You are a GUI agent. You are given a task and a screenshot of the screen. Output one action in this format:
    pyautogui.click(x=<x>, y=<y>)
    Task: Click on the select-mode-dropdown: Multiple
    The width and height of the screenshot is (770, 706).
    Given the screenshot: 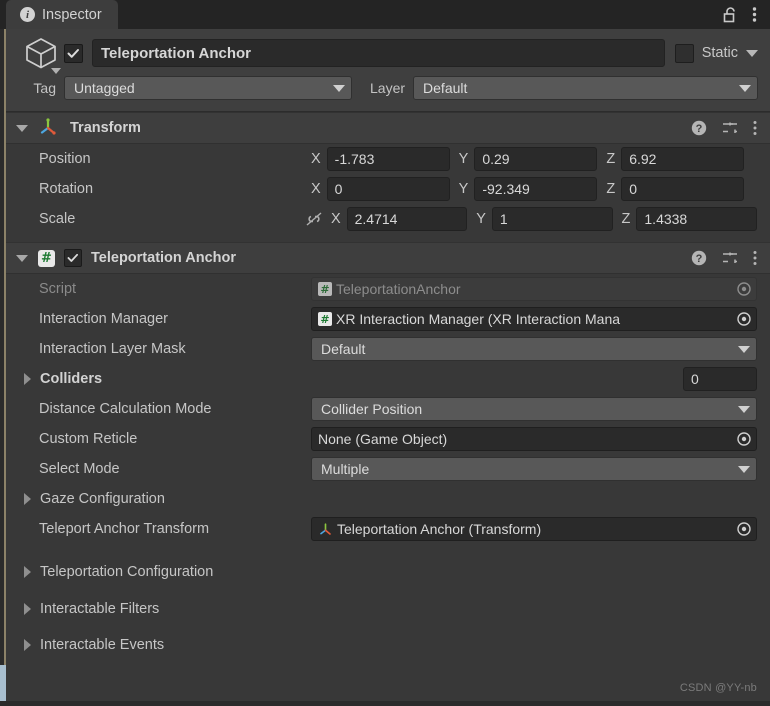 What is the action you would take?
    pyautogui.click(x=534, y=469)
    